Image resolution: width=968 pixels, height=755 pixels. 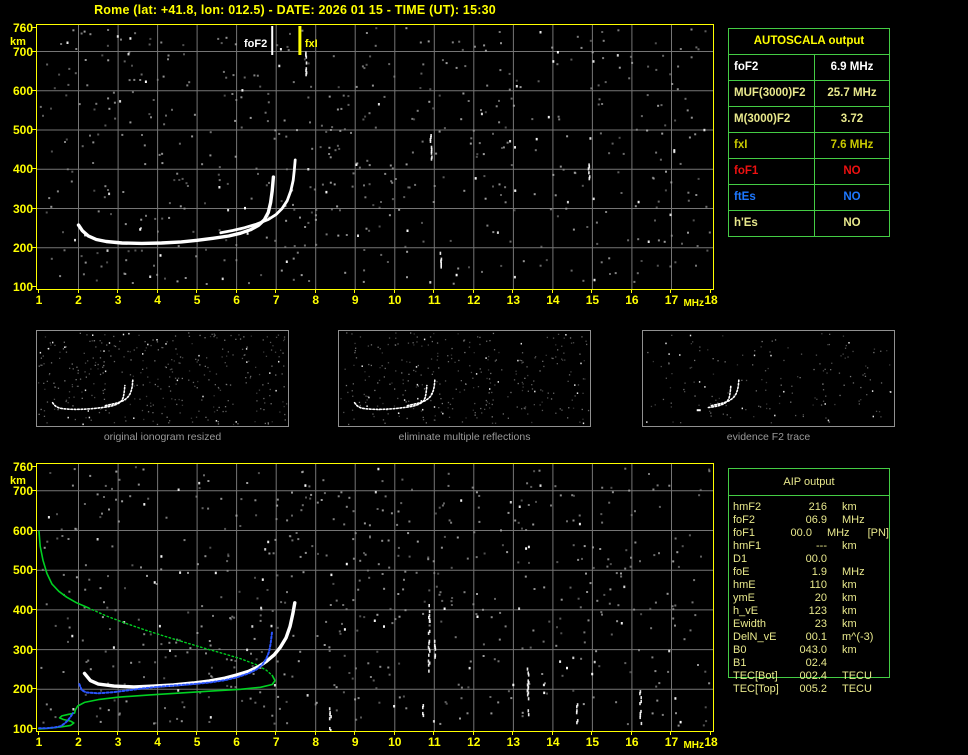 I want to click on x-axis-tick-label: 17, so click(x=671, y=742).